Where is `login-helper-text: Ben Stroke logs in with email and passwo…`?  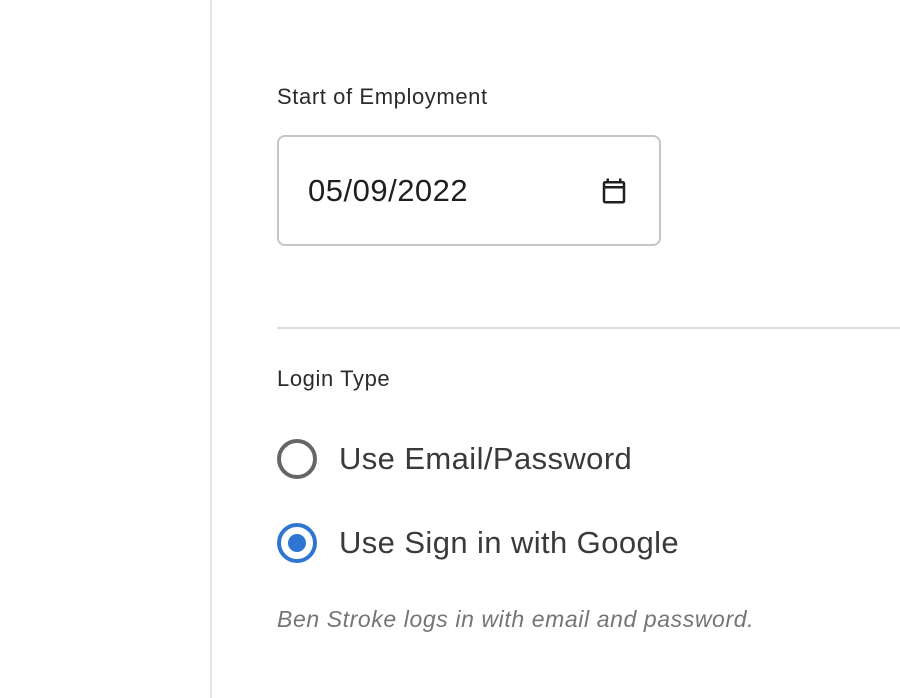 login-helper-text: Ben Stroke logs in with email and passwo… is located at coordinates (516, 619).